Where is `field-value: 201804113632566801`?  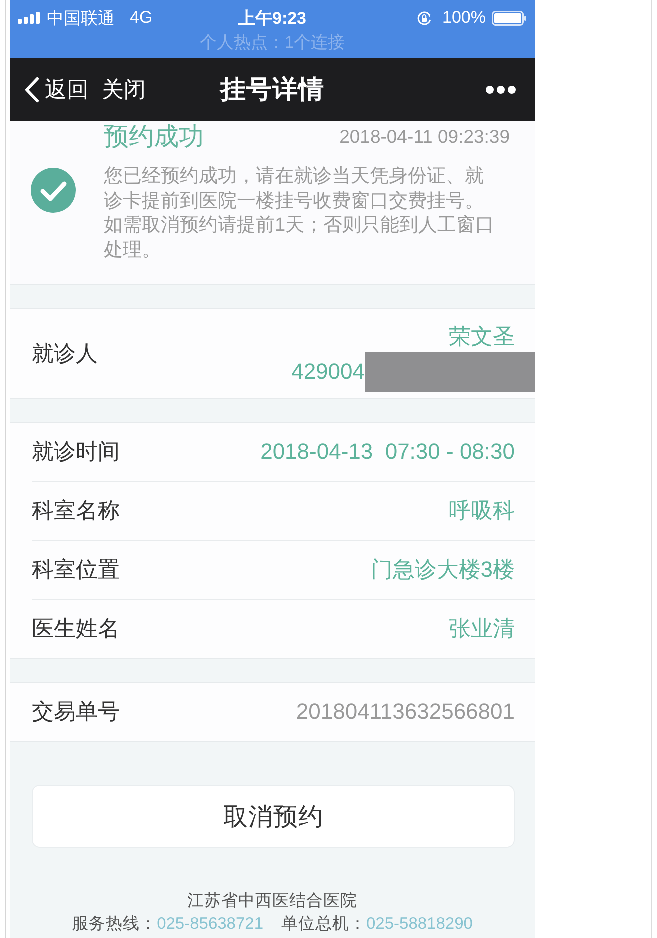
field-value: 201804113632566801 is located at coordinates (405, 712).